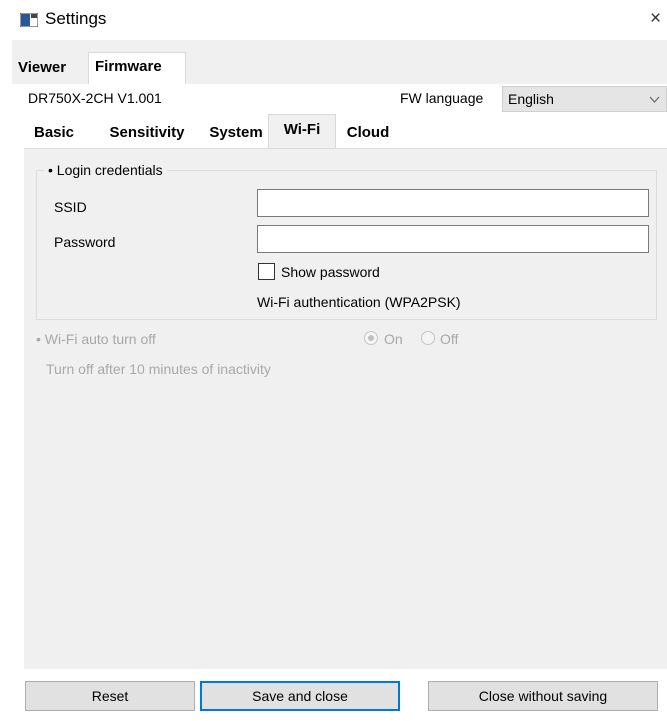  Describe the element at coordinates (333, 20) in the screenshot. I see `title-bar: Settings ×` at that location.